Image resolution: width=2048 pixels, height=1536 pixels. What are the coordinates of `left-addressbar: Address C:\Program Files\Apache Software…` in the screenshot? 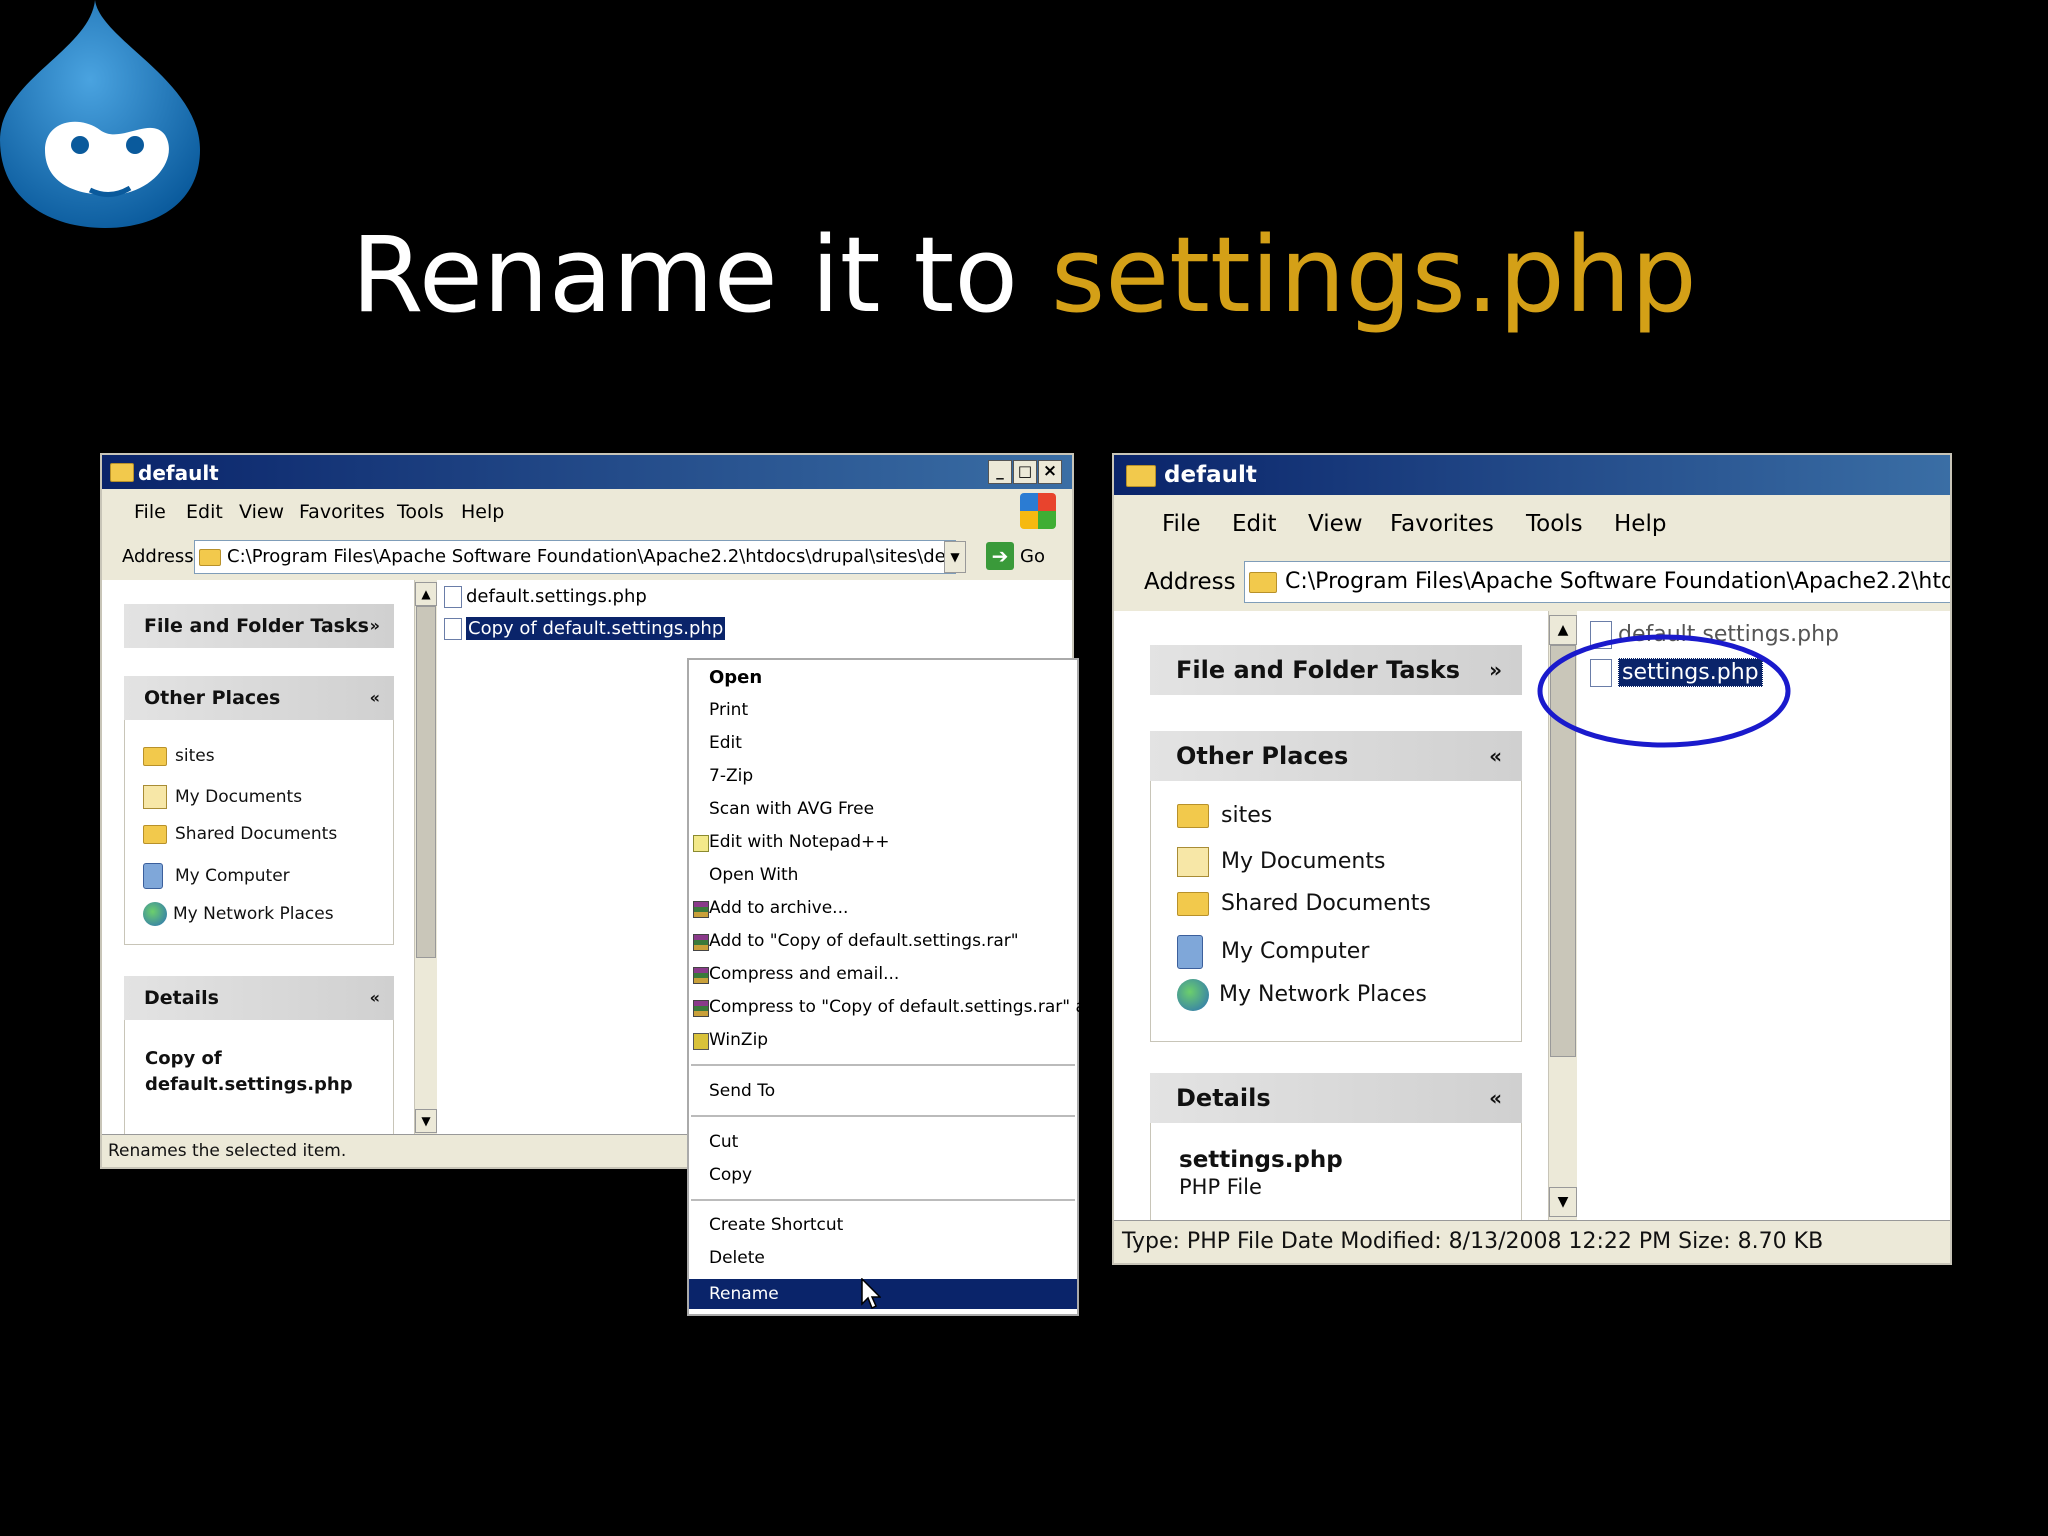 It's located at (587, 557).